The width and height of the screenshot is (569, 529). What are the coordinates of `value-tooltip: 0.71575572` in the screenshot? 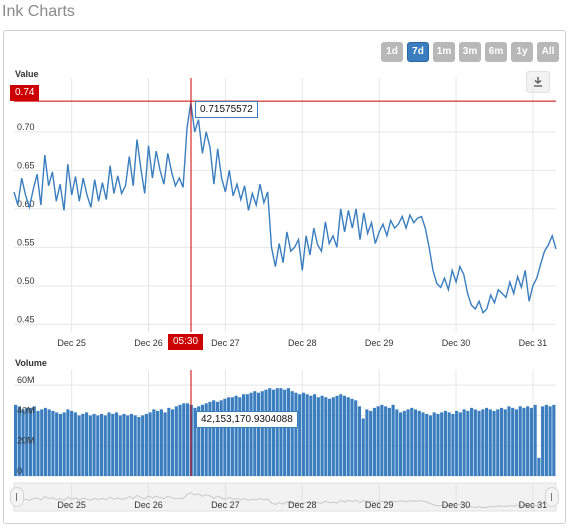 It's located at (226, 109).